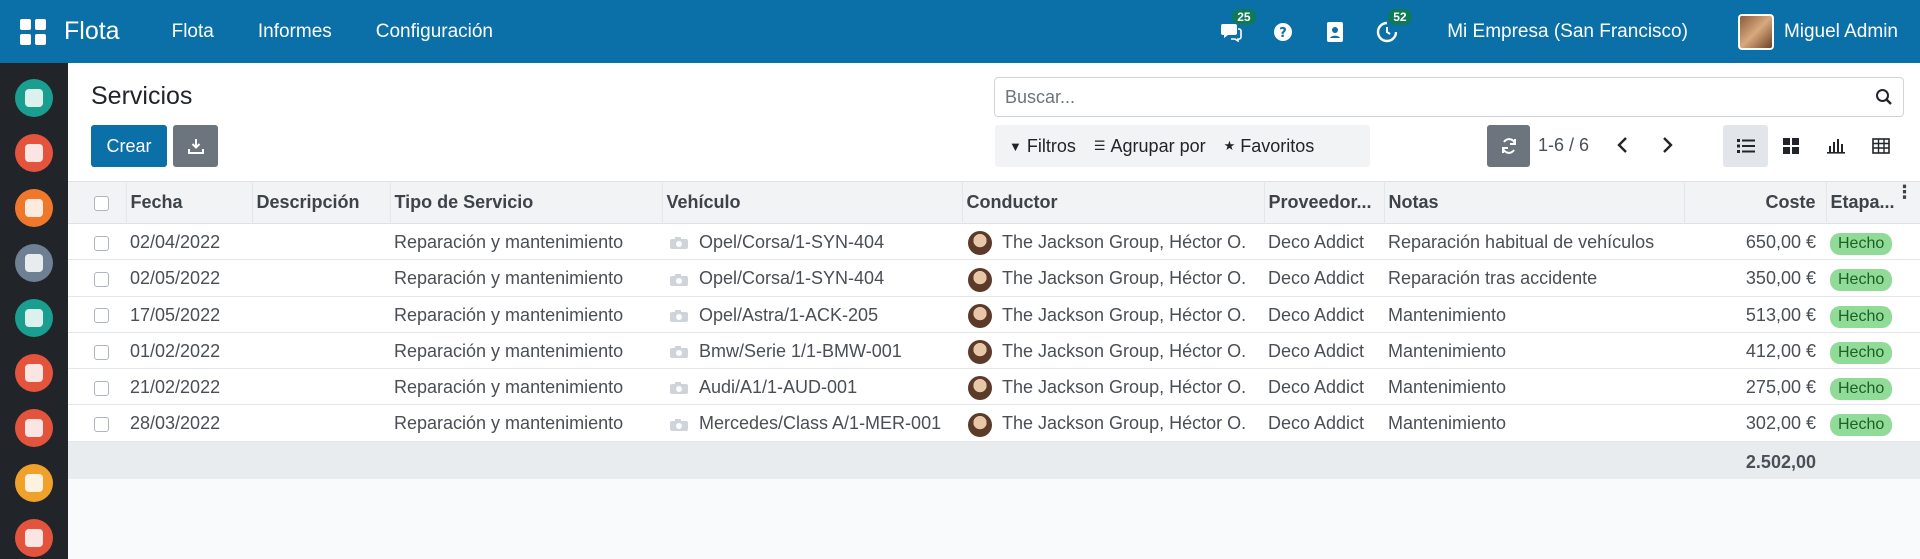 The width and height of the screenshot is (1920, 559). I want to click on filters-dropdown: ▼ Filtros, so click(1042, 146).